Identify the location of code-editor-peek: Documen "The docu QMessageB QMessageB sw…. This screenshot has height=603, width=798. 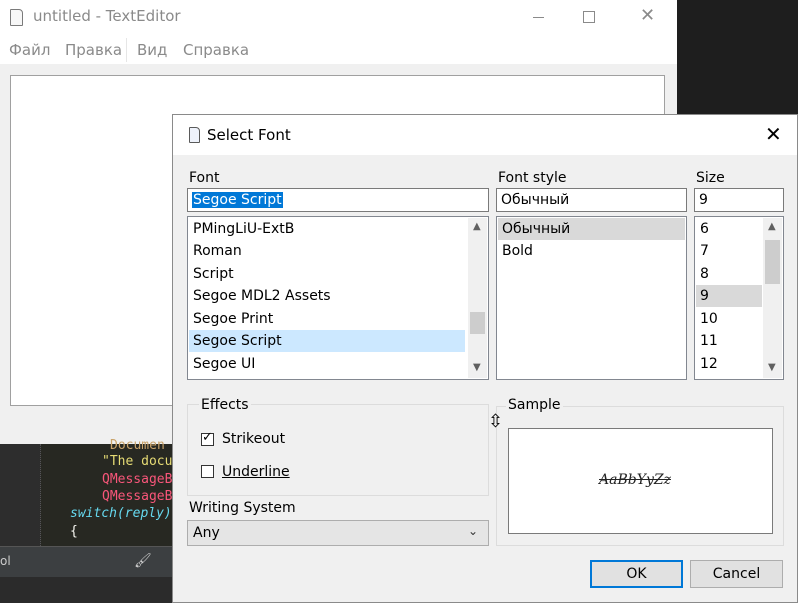
(87, 492).